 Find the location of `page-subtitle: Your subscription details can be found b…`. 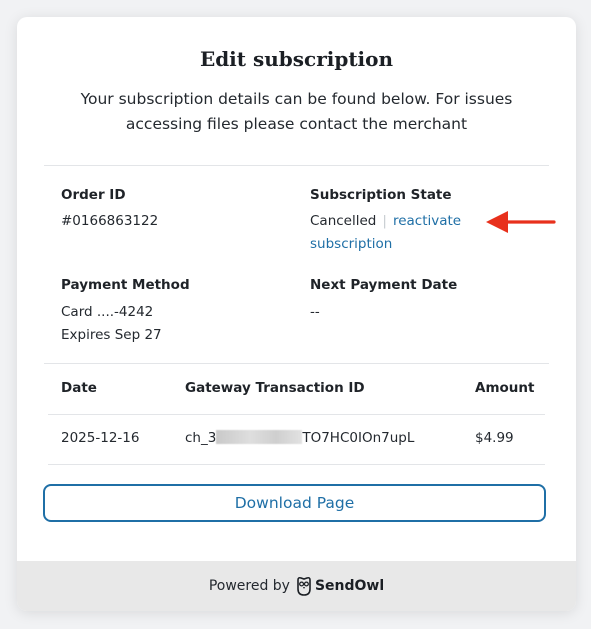

page-subtitle: Your subscription details can be found b… is located at coordinates (296, 111).